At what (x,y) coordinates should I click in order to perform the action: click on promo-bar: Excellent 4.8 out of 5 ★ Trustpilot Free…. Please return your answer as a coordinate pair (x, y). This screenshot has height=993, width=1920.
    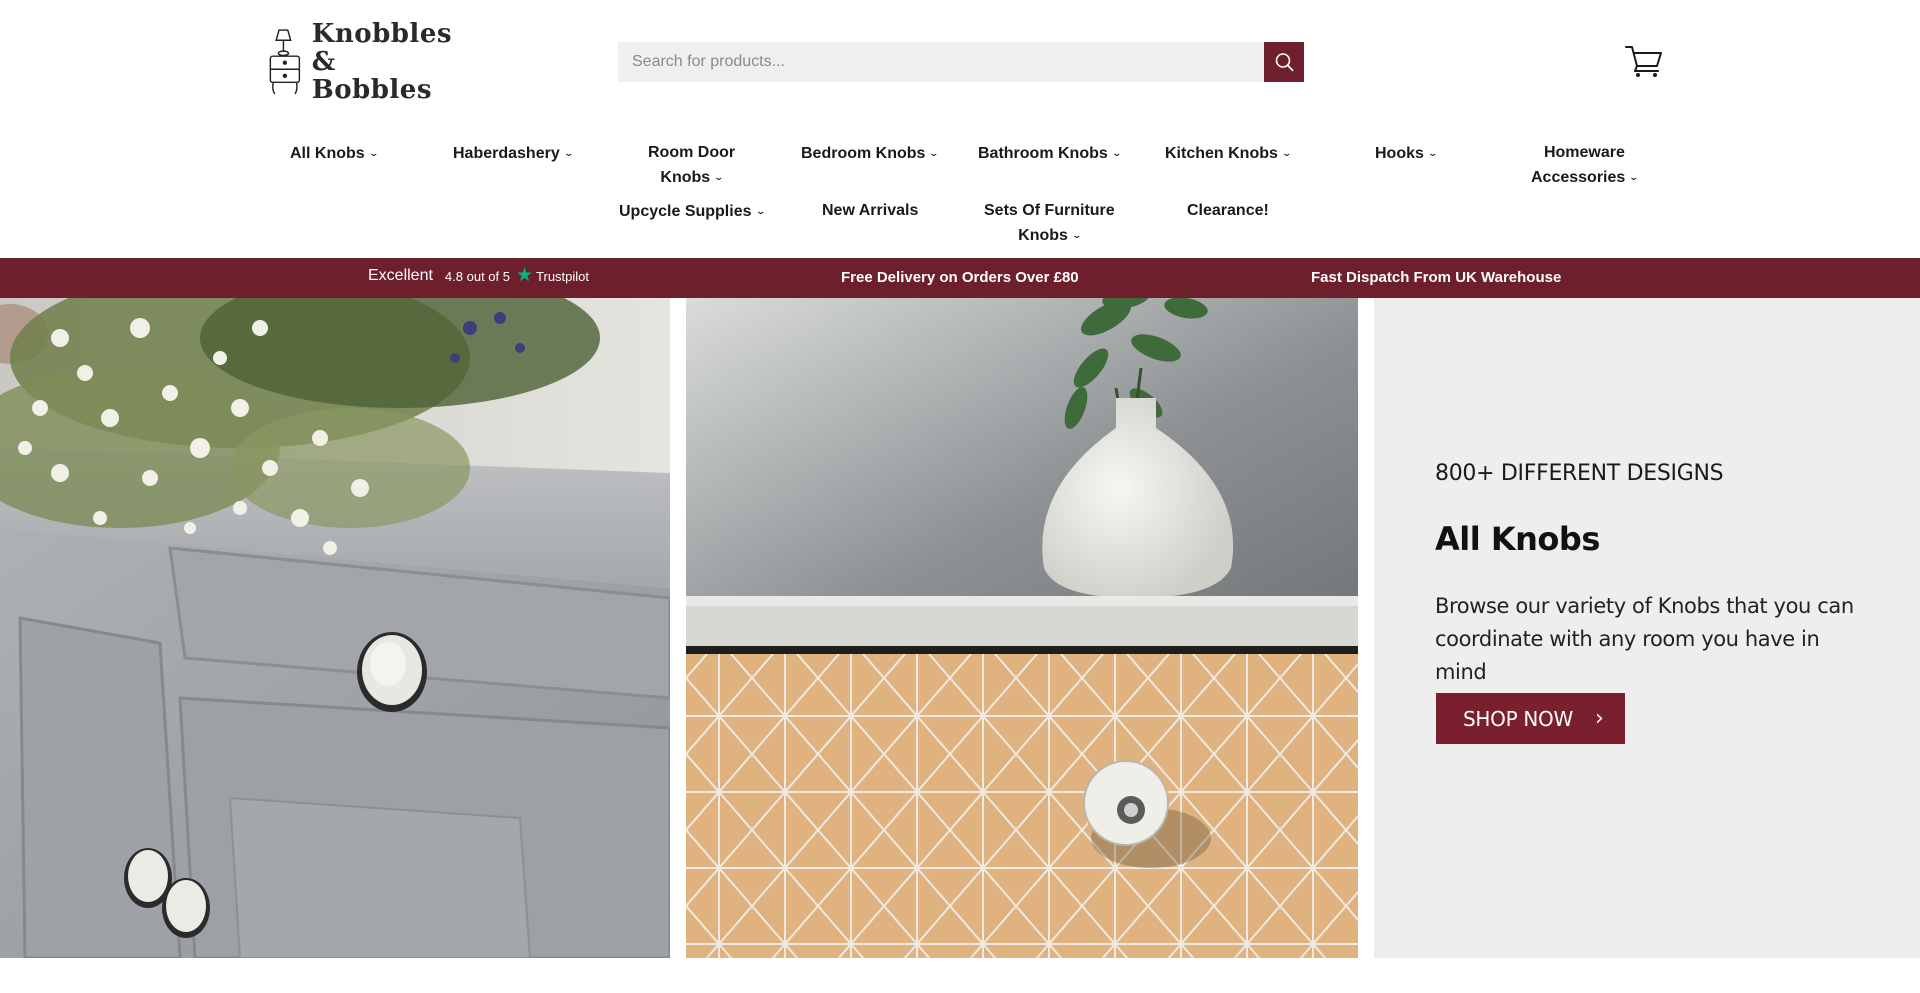
    Looking at the image, I should click on (960, 278).